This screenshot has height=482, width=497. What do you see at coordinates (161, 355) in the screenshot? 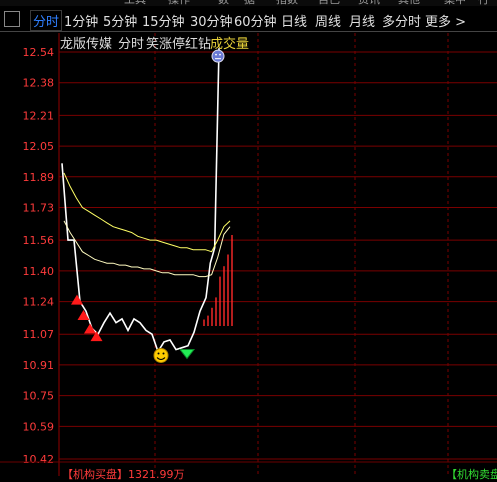
I see `smiley-icon` at bounding box center [161, 355].